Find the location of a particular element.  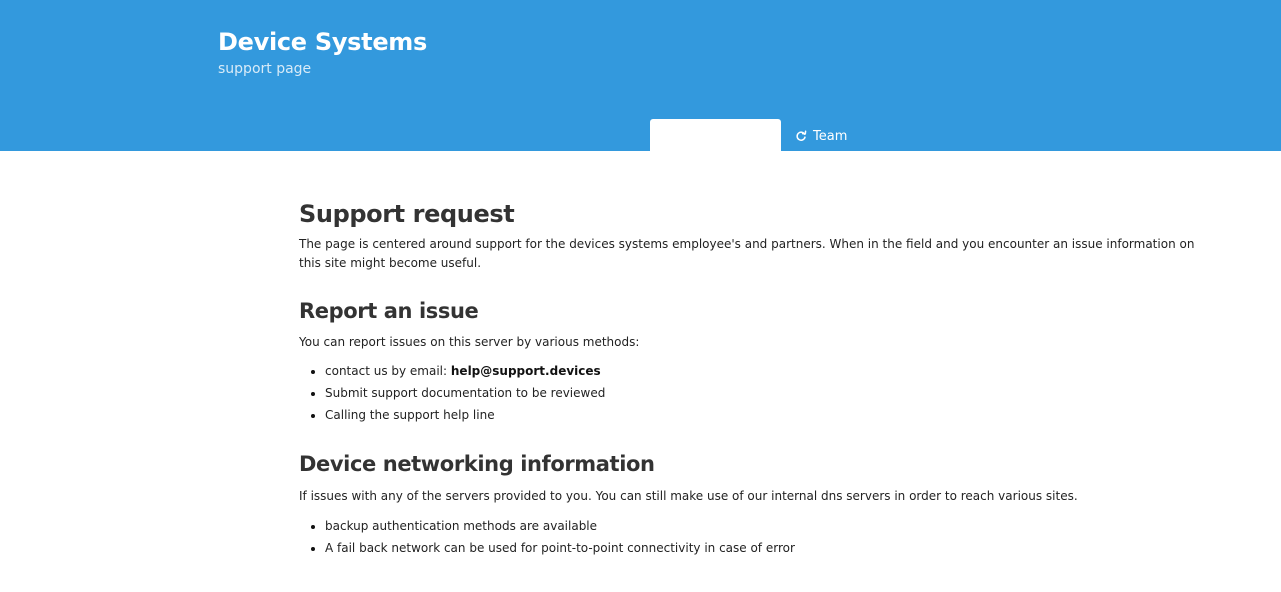

tab-team: Team is located at coordinates (821, 136).